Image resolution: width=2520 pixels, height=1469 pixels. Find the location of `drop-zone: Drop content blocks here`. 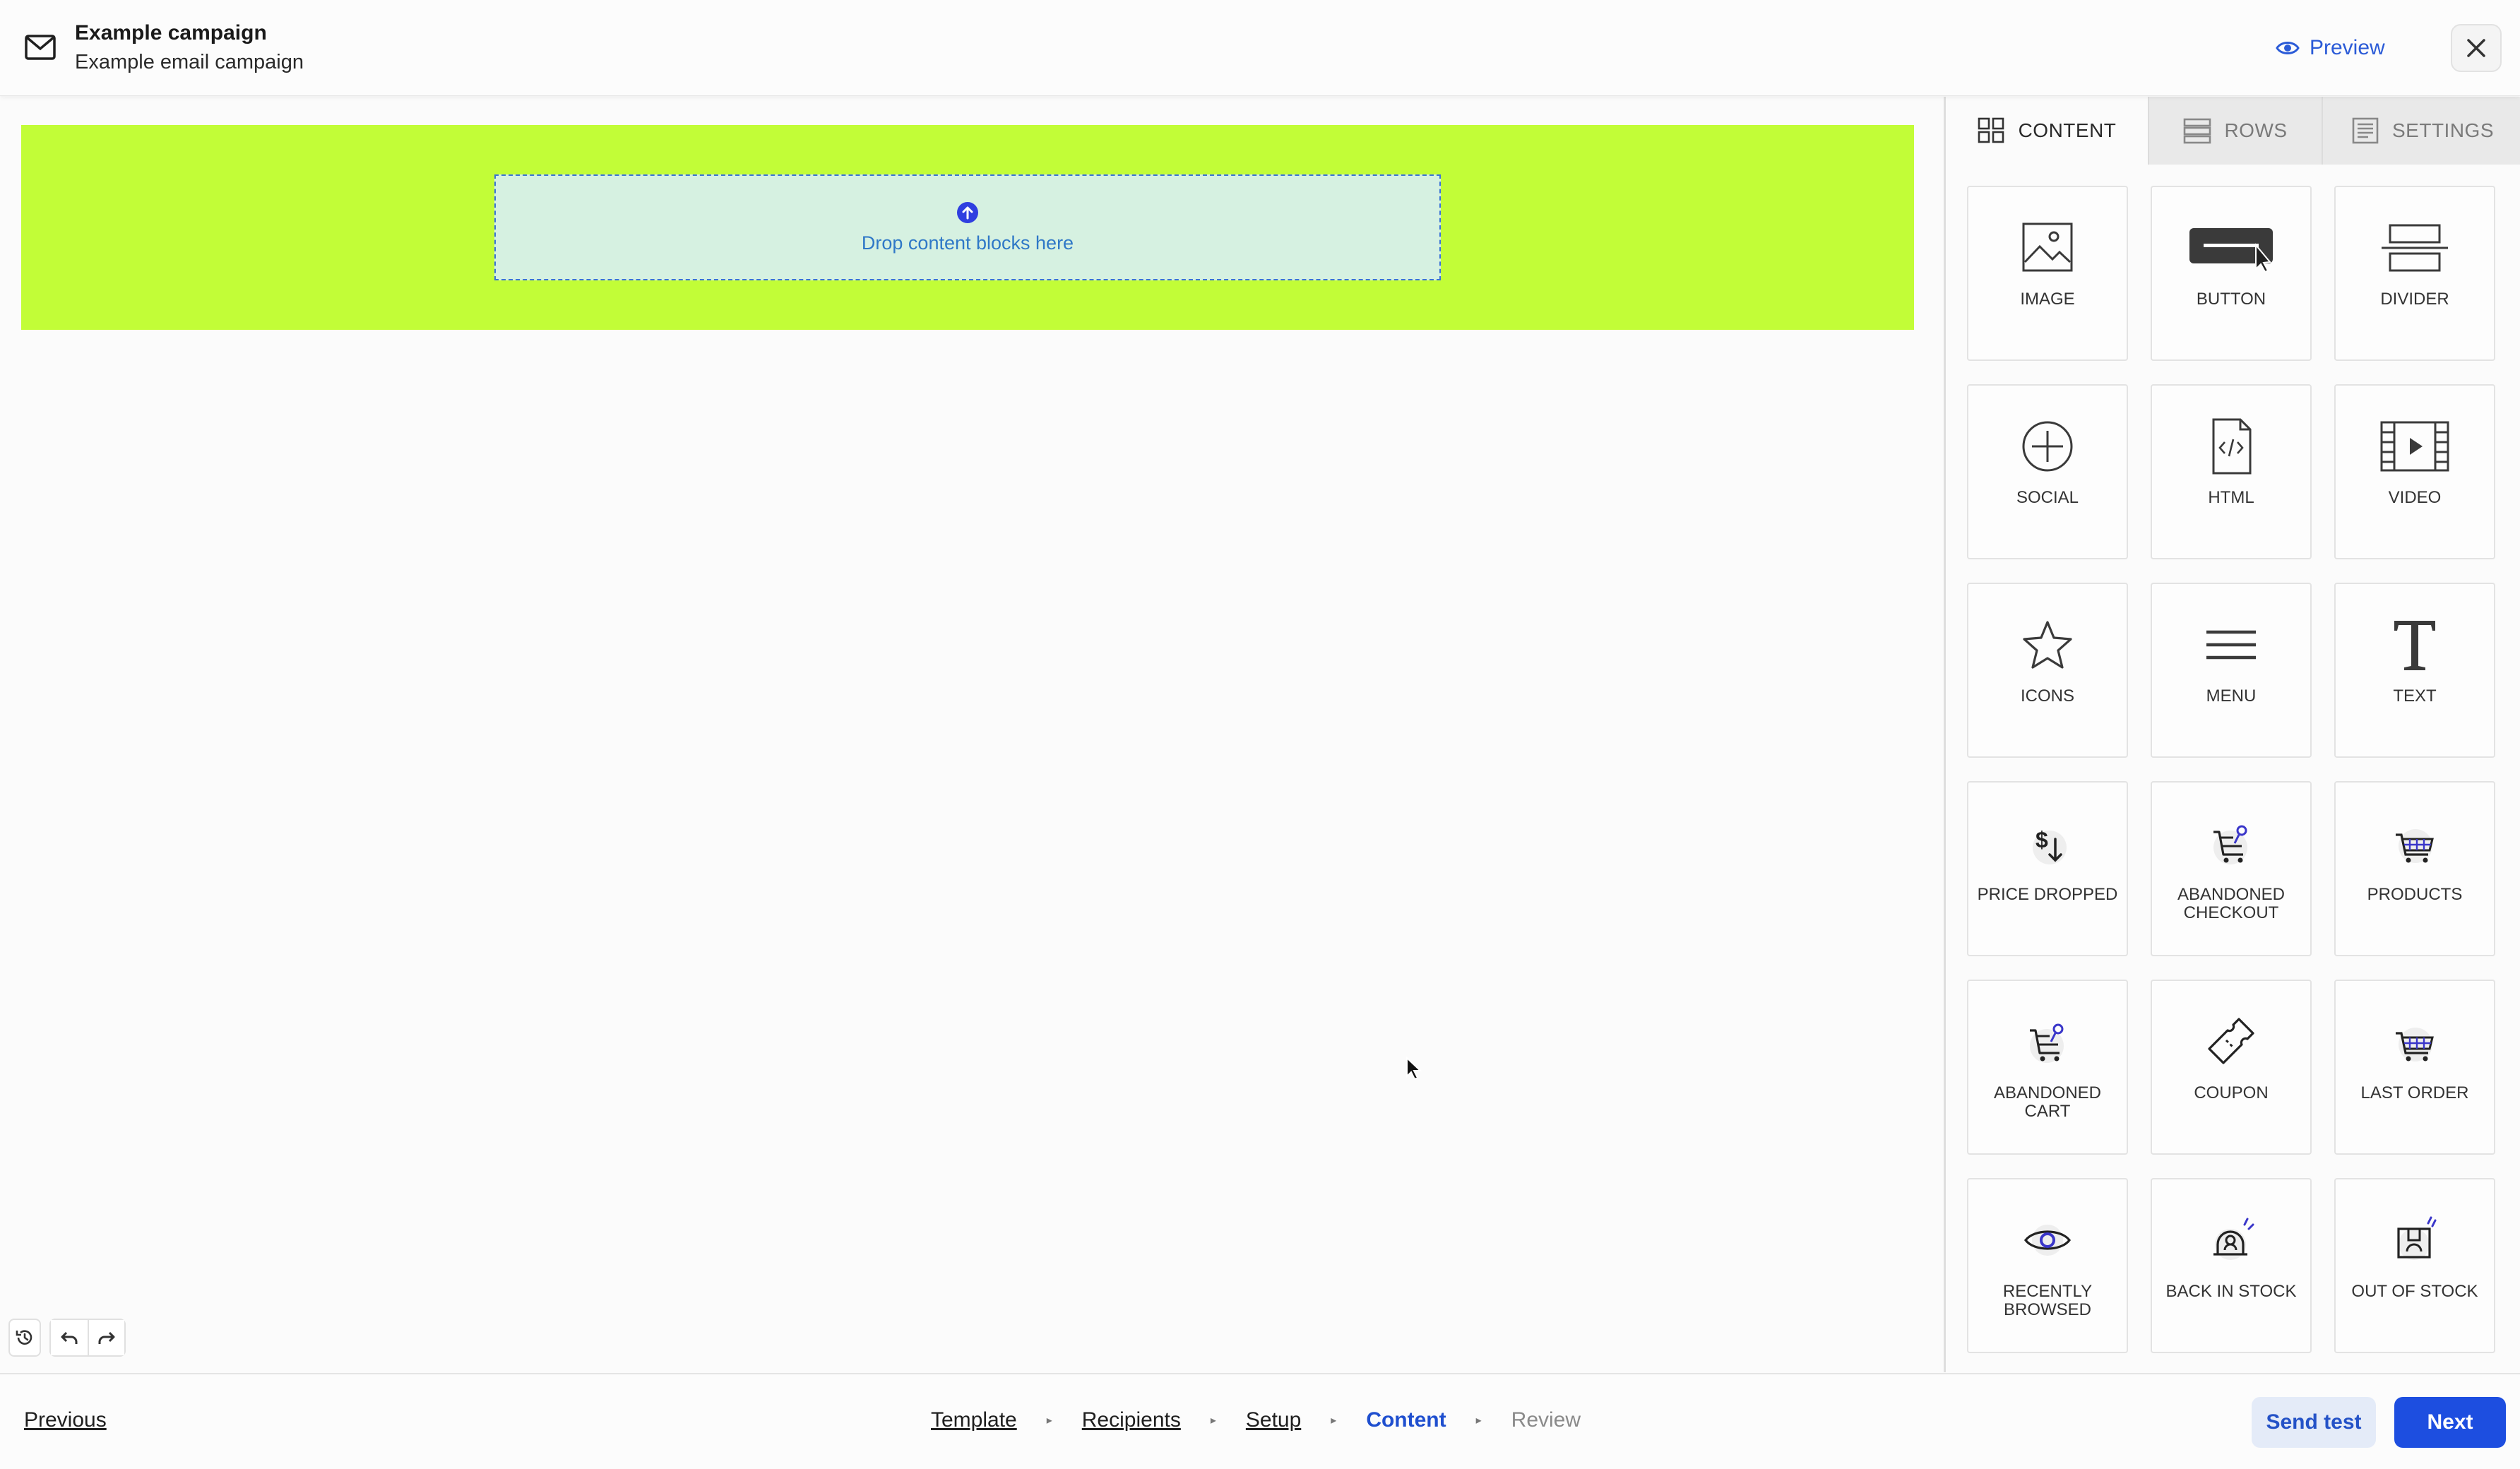

drop-zone: Drop content blocks here is located at coordinates (968, 227).